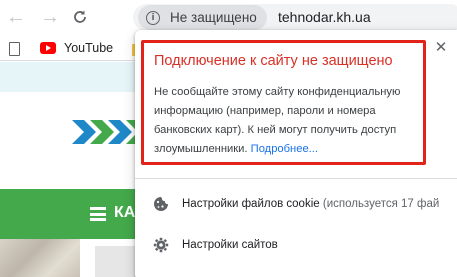 Image resolution: width=457 pixels, height=277 pixels. What do you see at coordinates (50, 17) in the screenshot?
I see `forward-arrow-icon: →` at bounding box center [50, 17].